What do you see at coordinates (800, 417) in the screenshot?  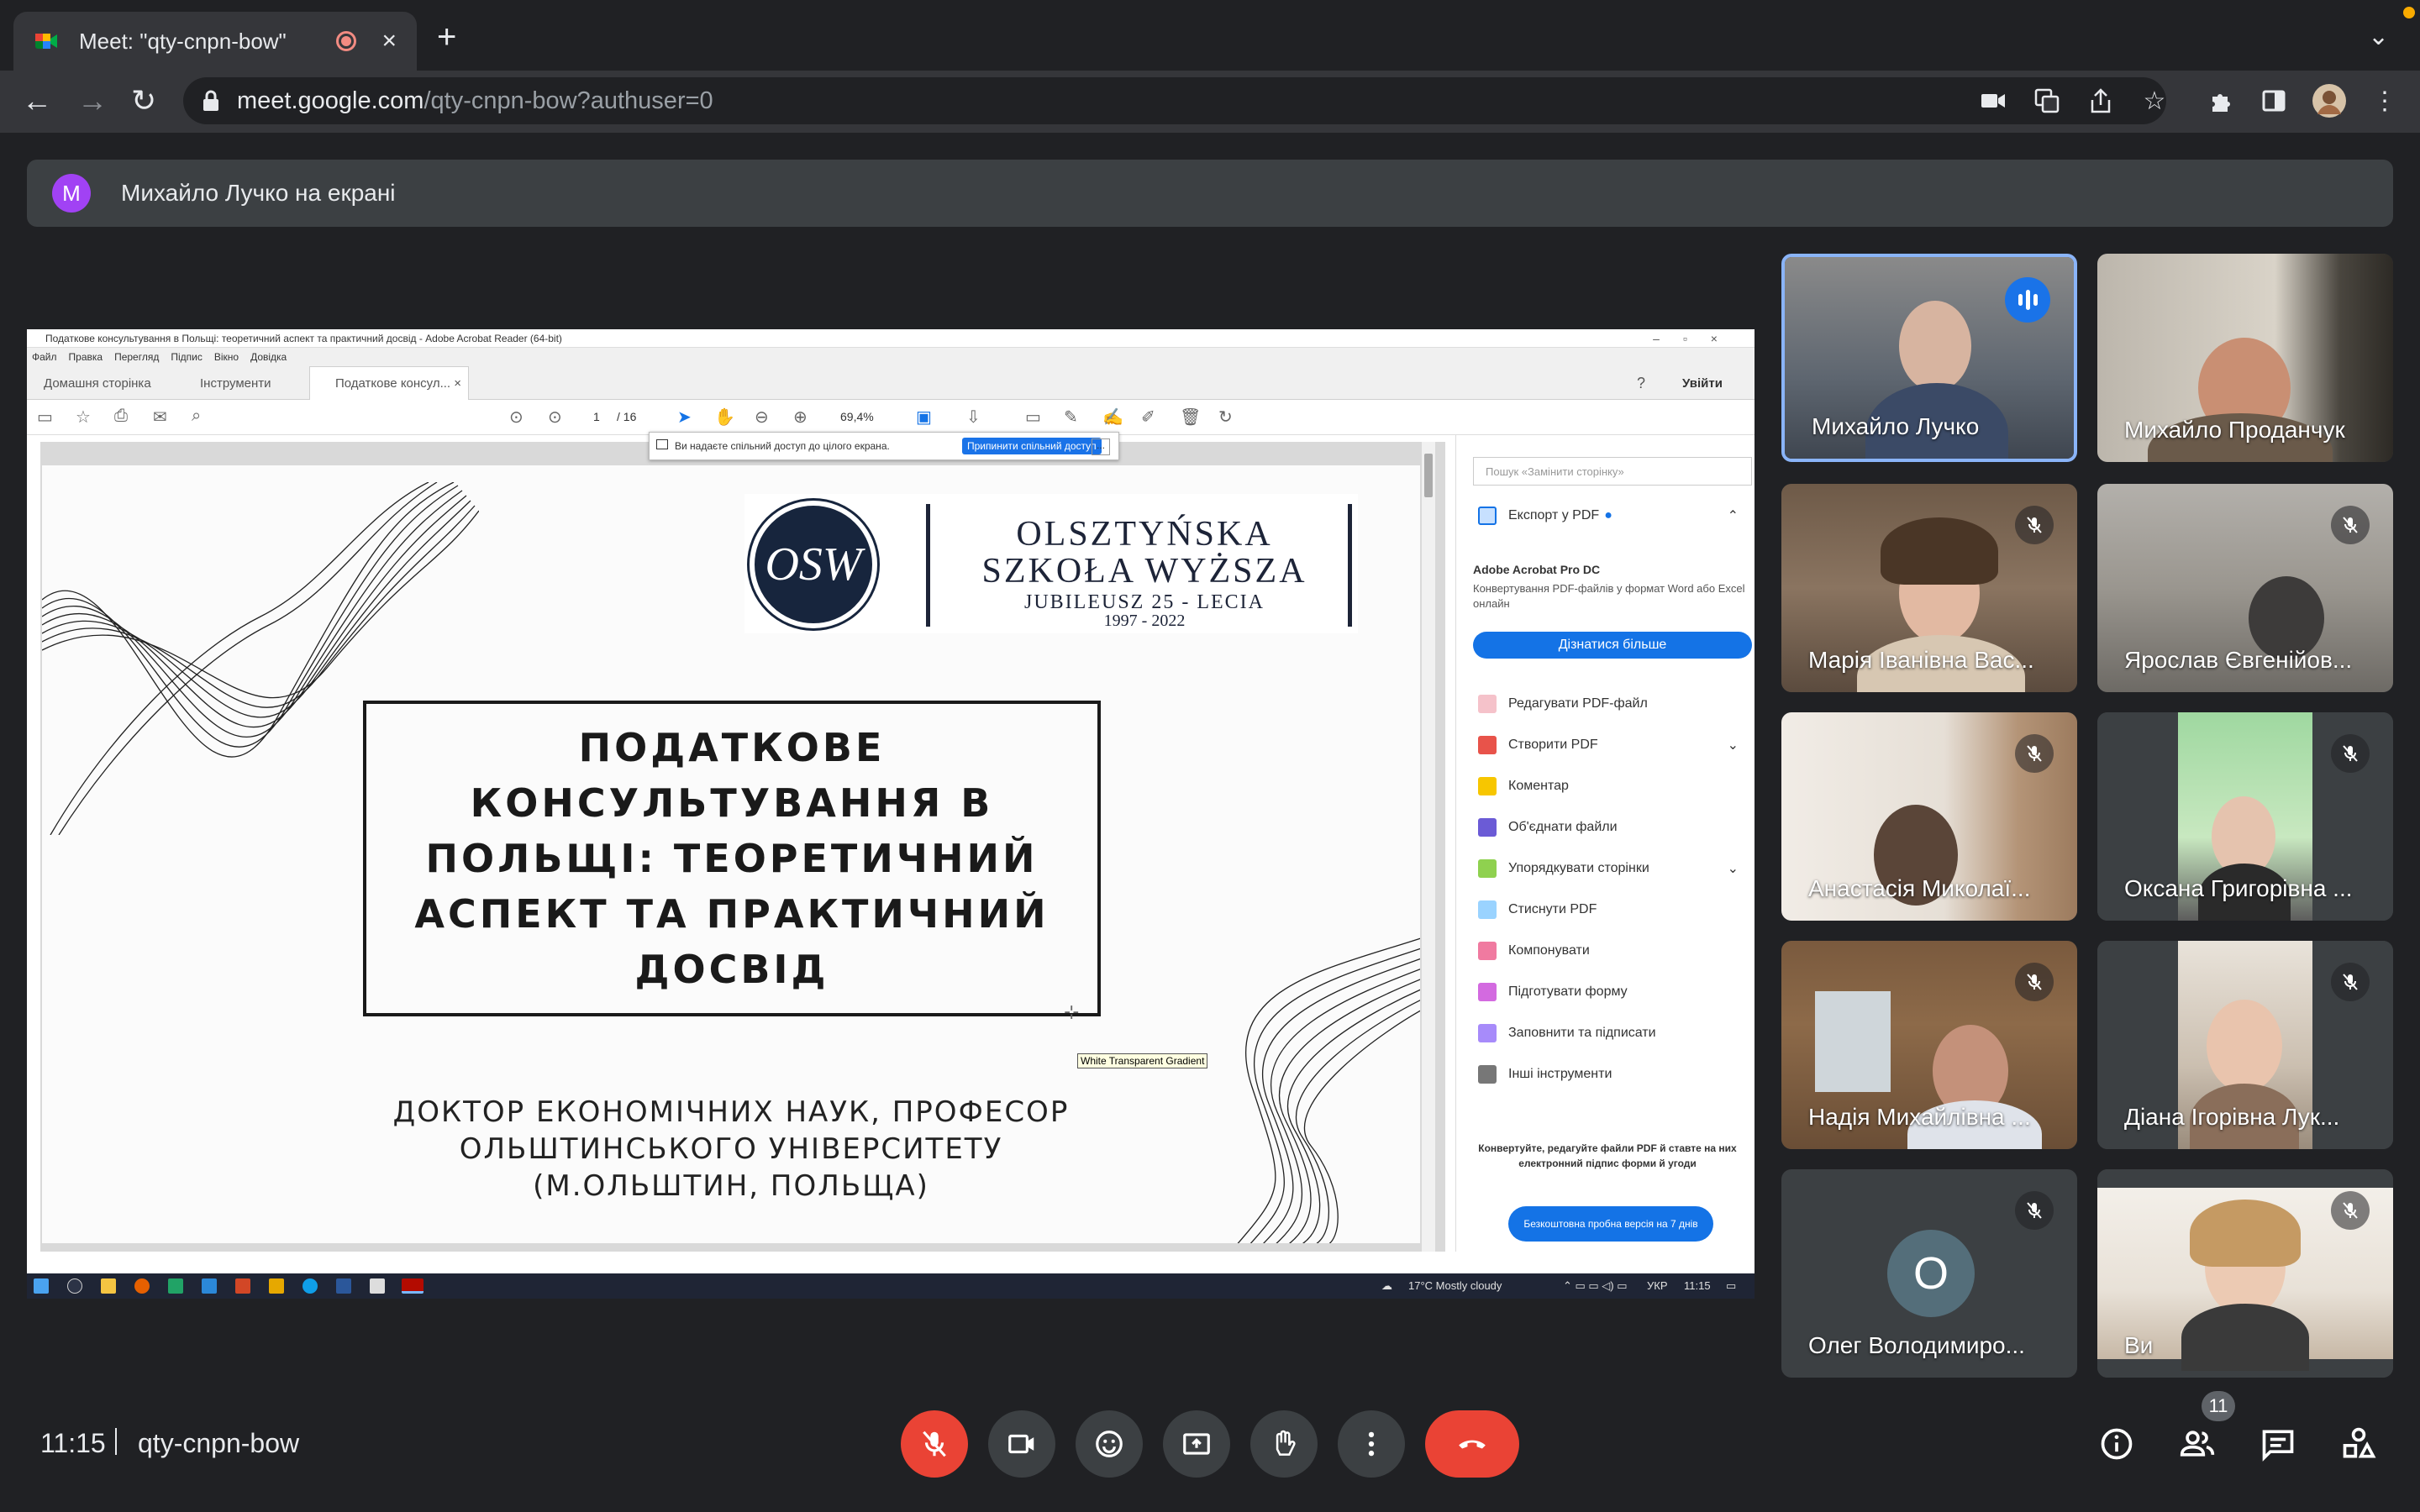 I see `zoom-in-icon: ⊕` at bounding box center [800, 417].